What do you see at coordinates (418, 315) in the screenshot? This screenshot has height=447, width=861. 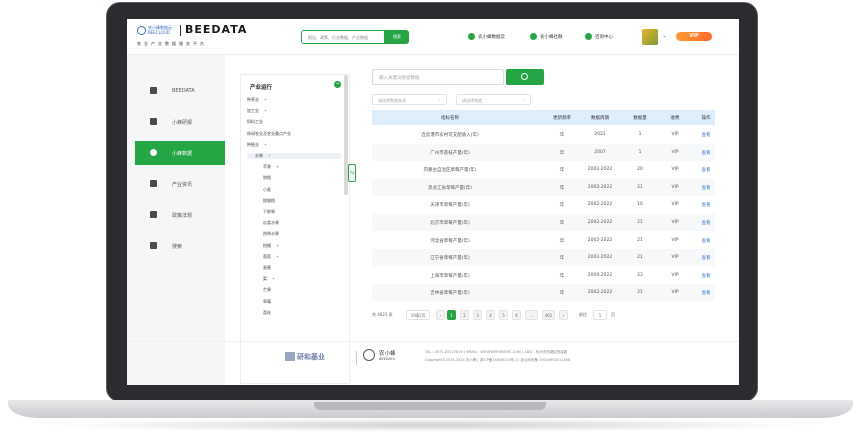 I see `page-size-select: 10条/页` at bounding box center [418, 315].